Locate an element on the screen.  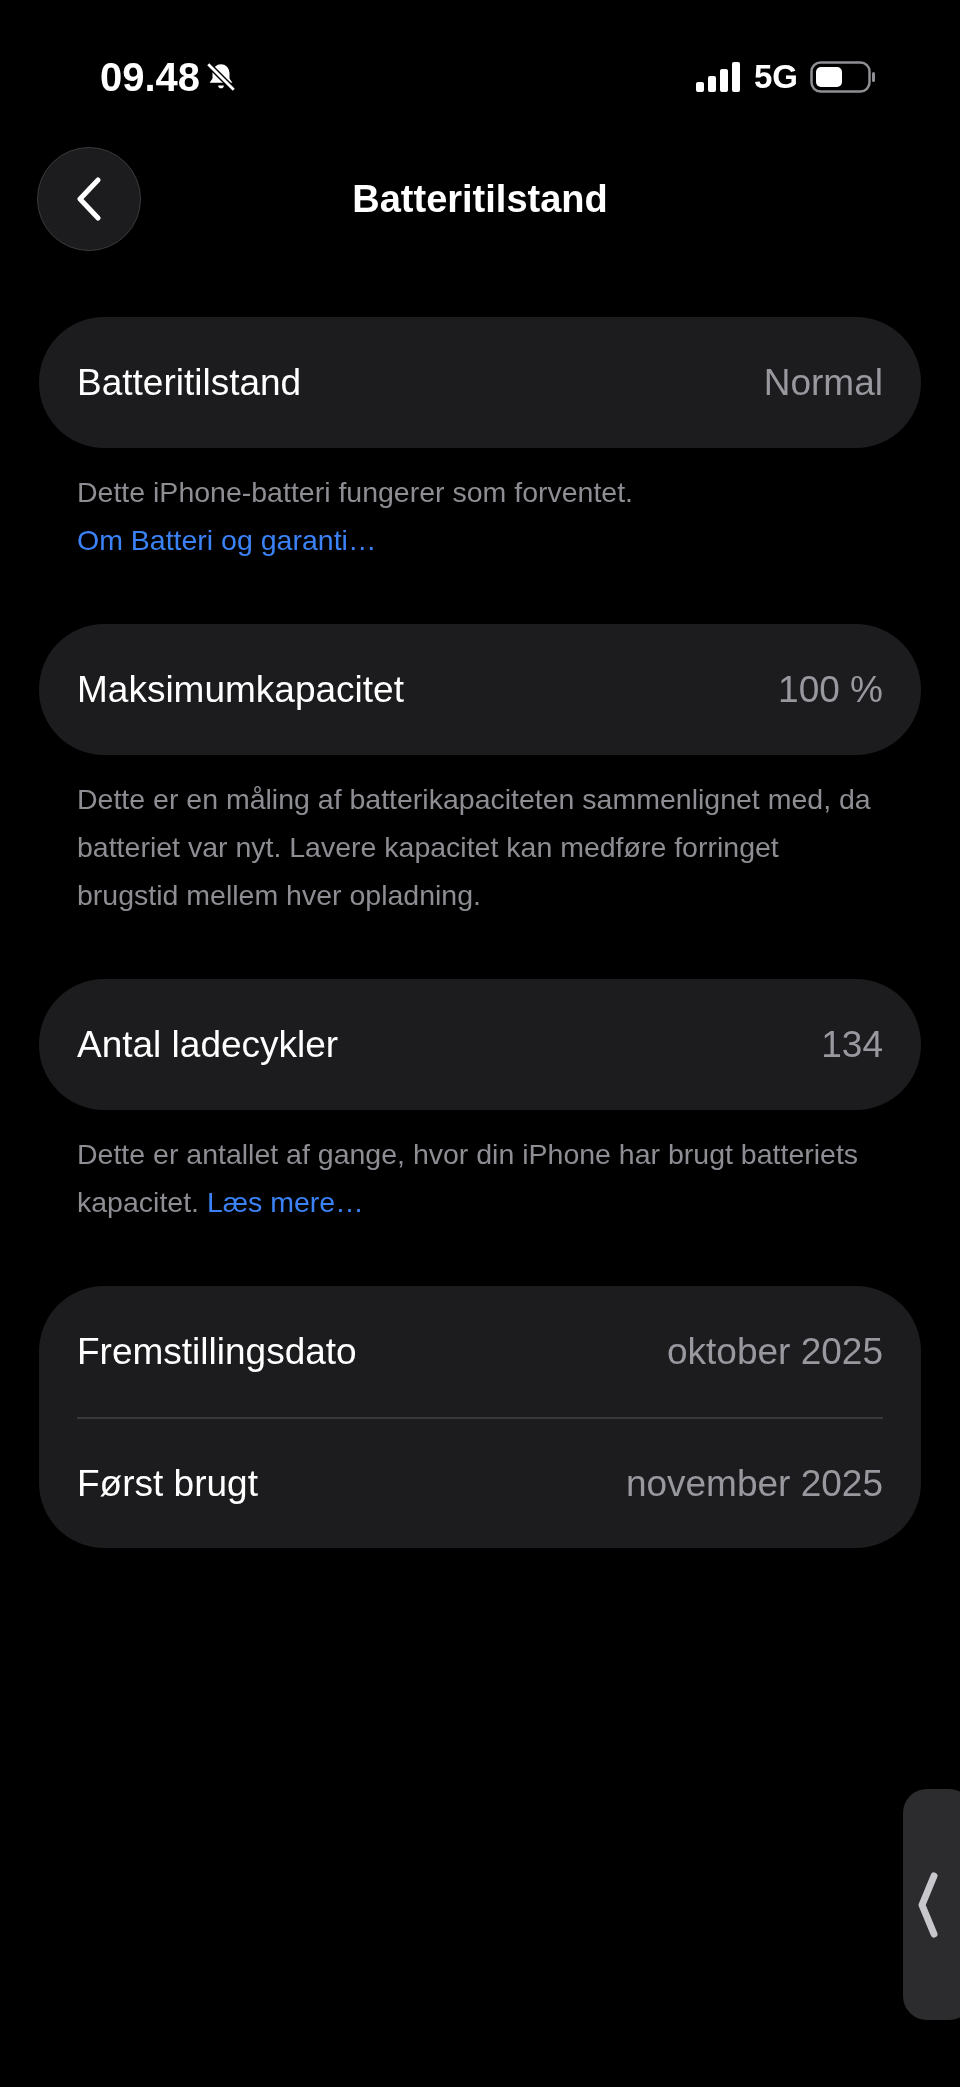
battery-icon is located at coordinates (843, 77).